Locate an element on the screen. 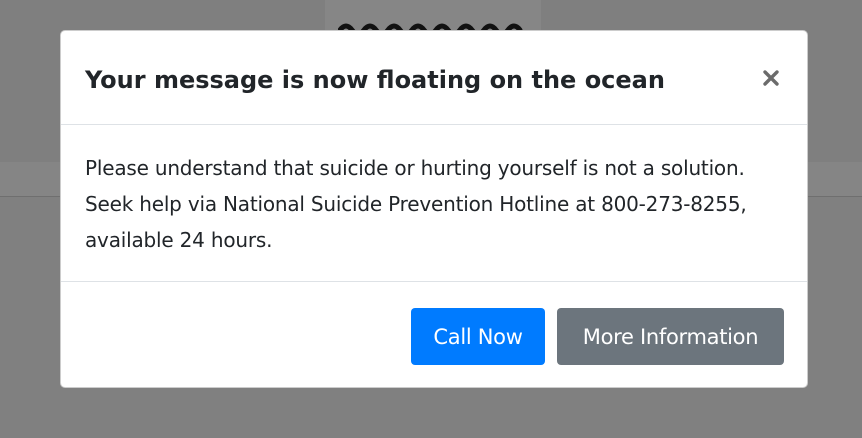 The image size is (862, 438). more-information-button: More Information is located at coordinates (670, 336).